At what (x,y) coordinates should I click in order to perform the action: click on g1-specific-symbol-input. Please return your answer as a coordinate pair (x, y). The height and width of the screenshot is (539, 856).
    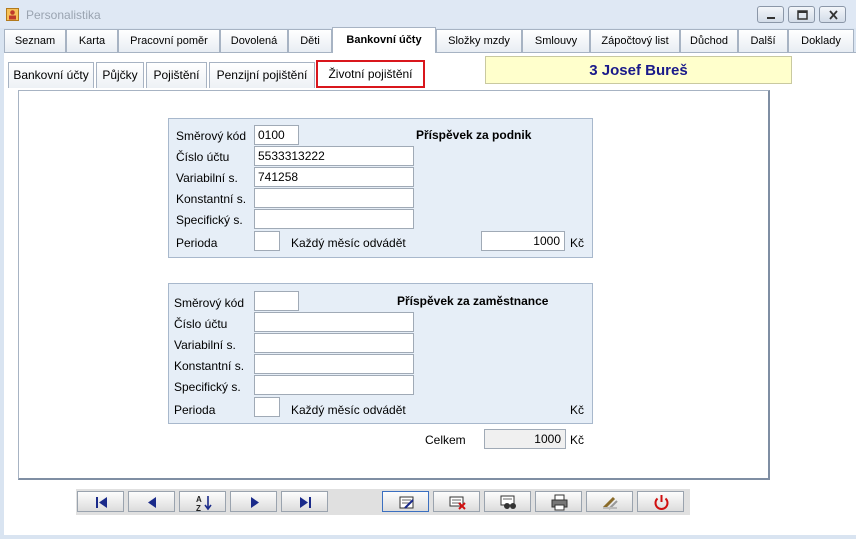
    Looking at the image, I should click on (334, 219).